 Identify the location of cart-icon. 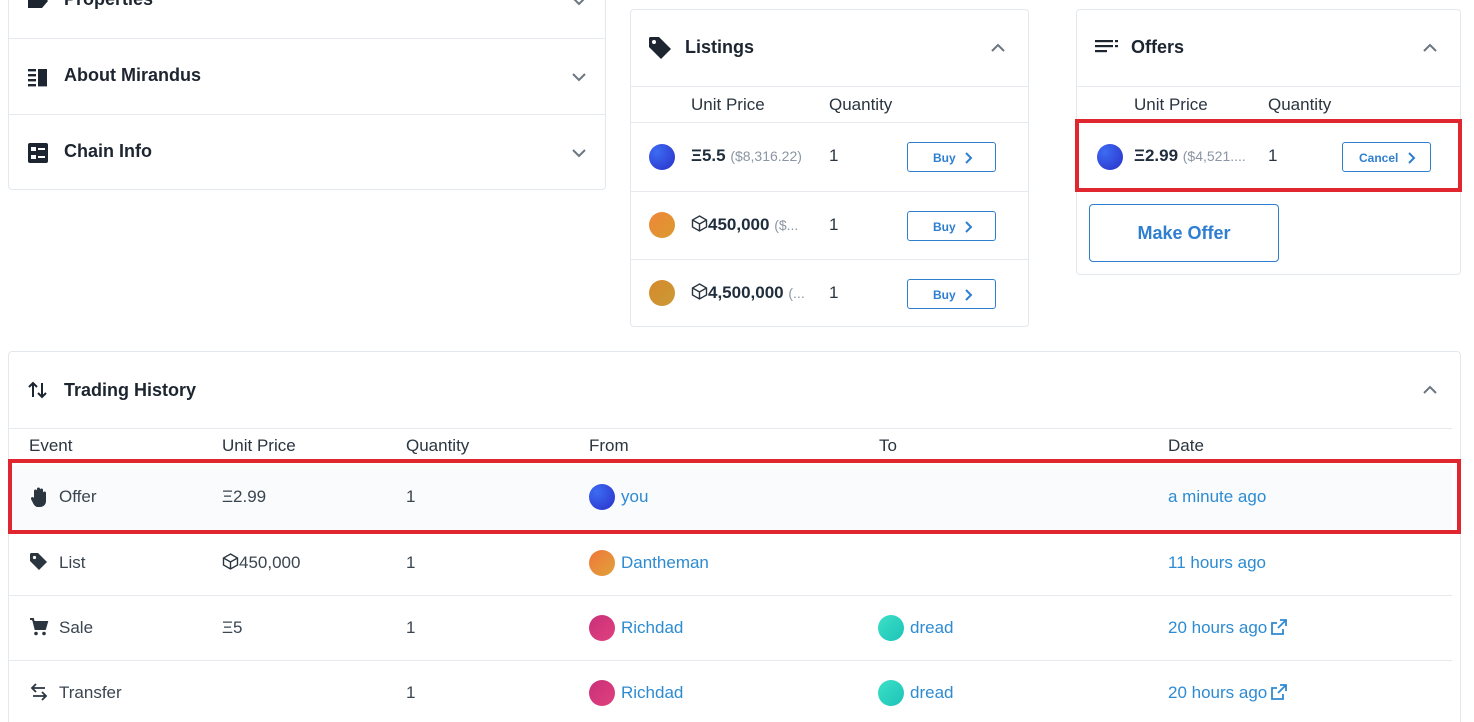
(40, 628).